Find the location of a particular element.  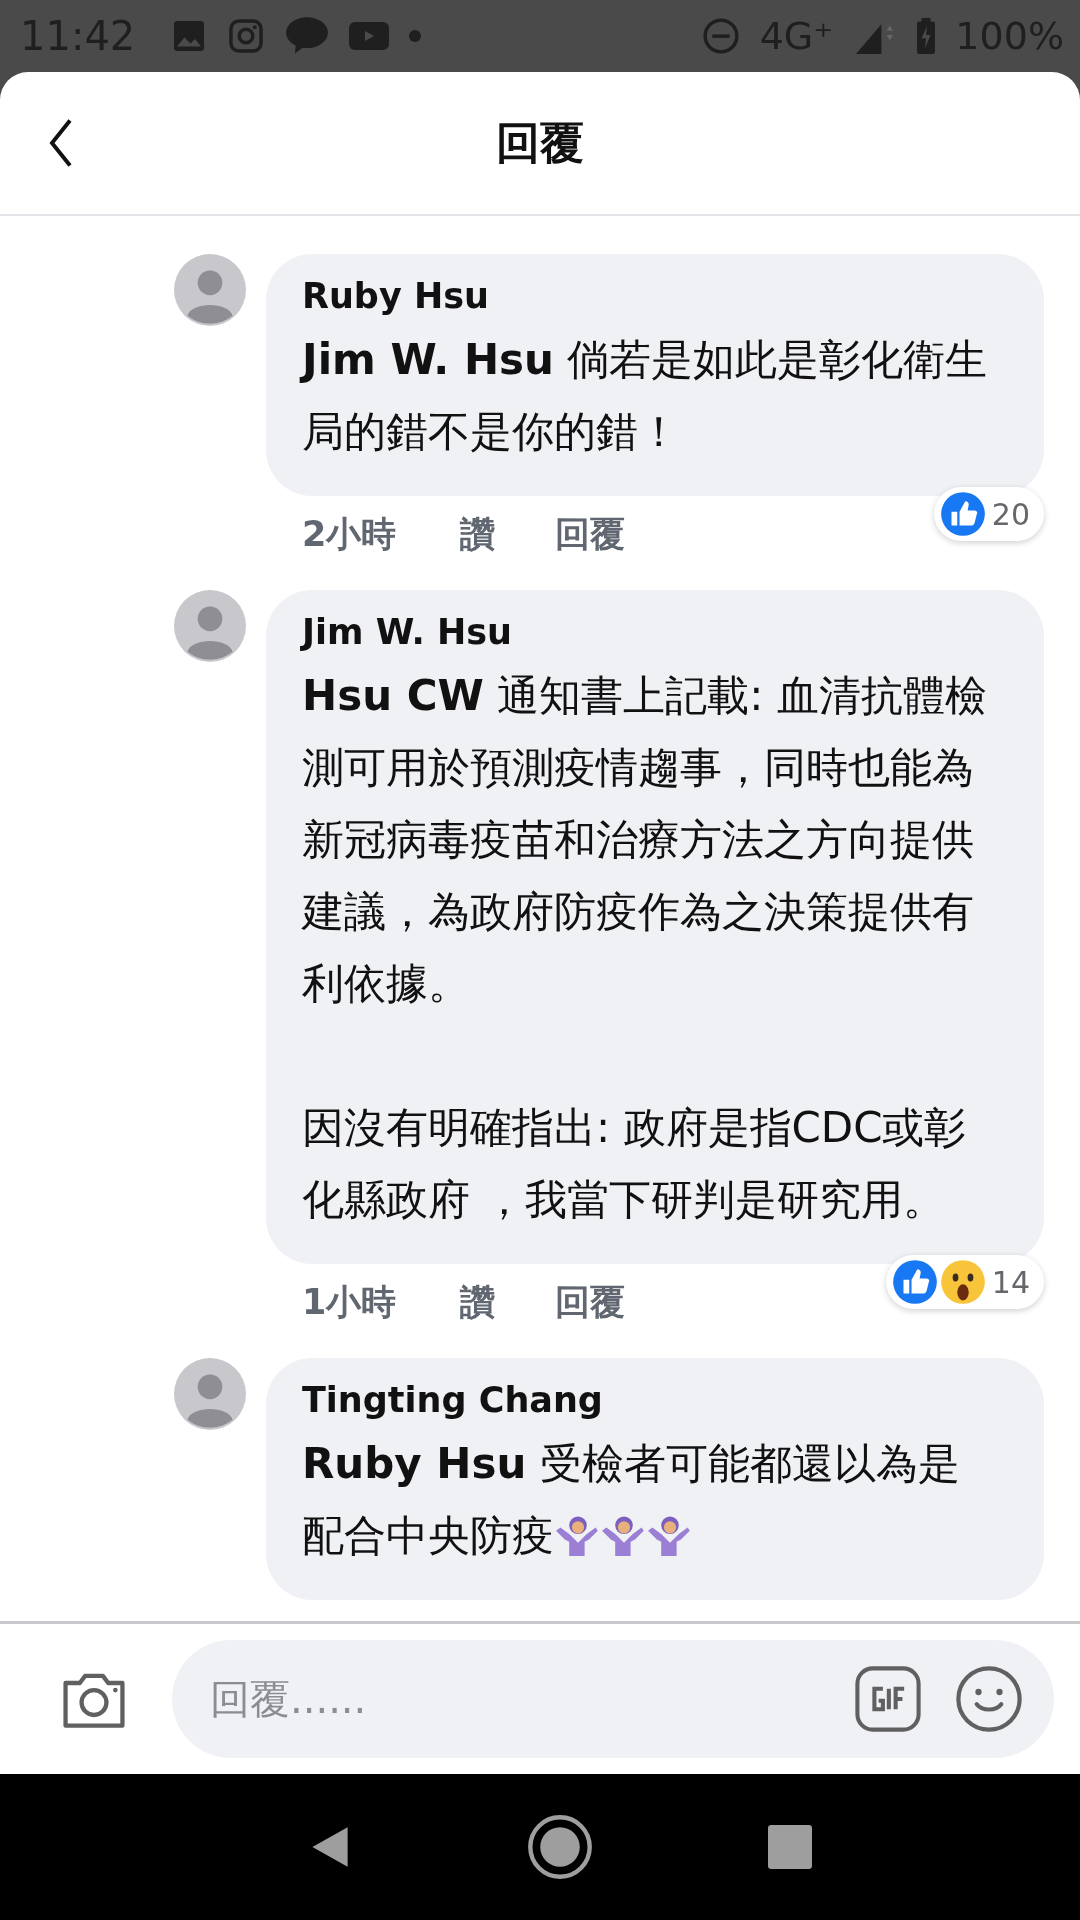

smiley-icon is located at coordinates (989, 1699).